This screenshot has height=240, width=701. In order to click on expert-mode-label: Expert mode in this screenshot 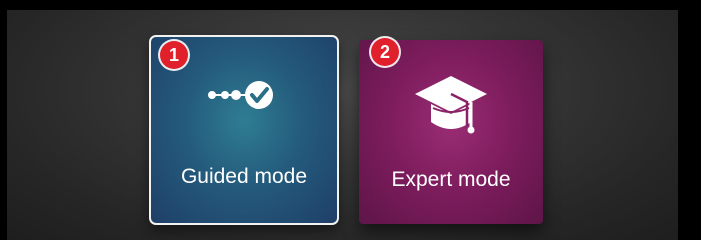, I will do `click(451, 179)`.